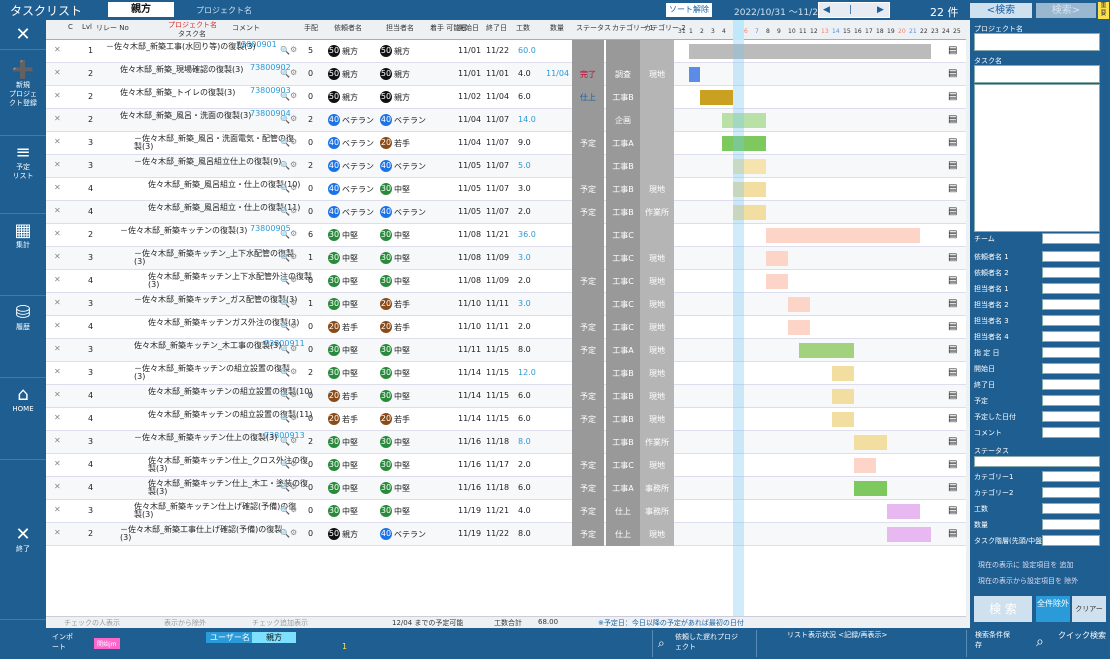  What do you see at coordinates (1071, 320) in the screenshot?
I see `input-asg3` at bounding box center [1071, 320].